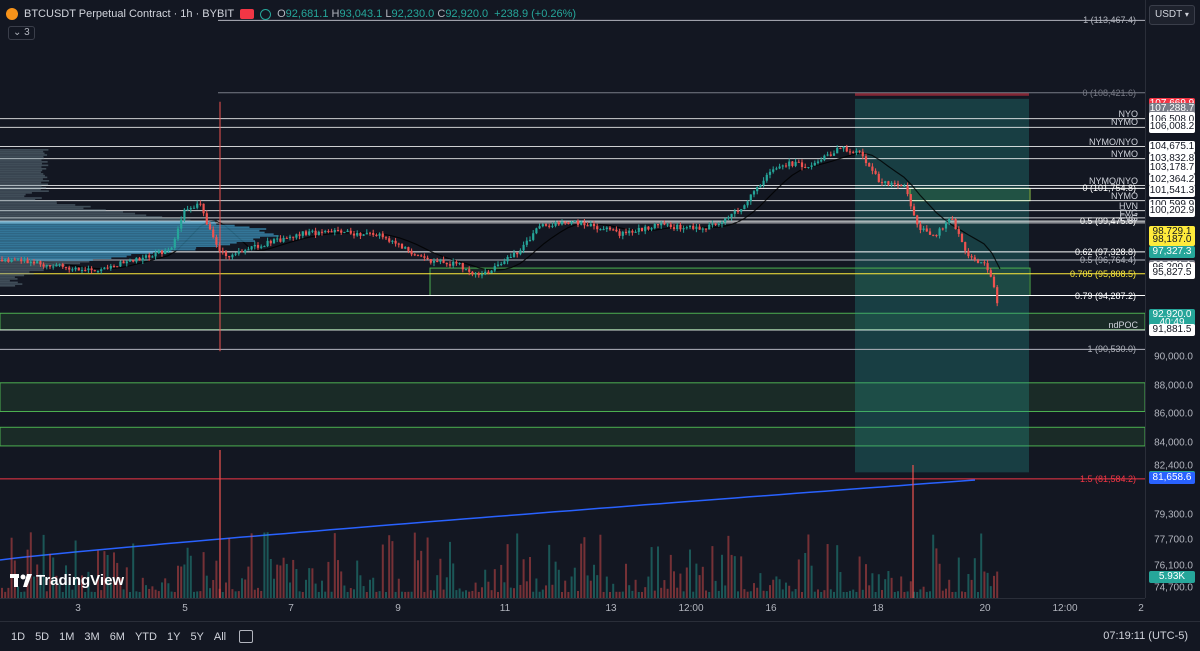 The width and height of the screenshot is (1200, 651). Describe the element at coordinates (1172, 191) in the screenshot. I see `price-tag: 101,541.3` at that location.